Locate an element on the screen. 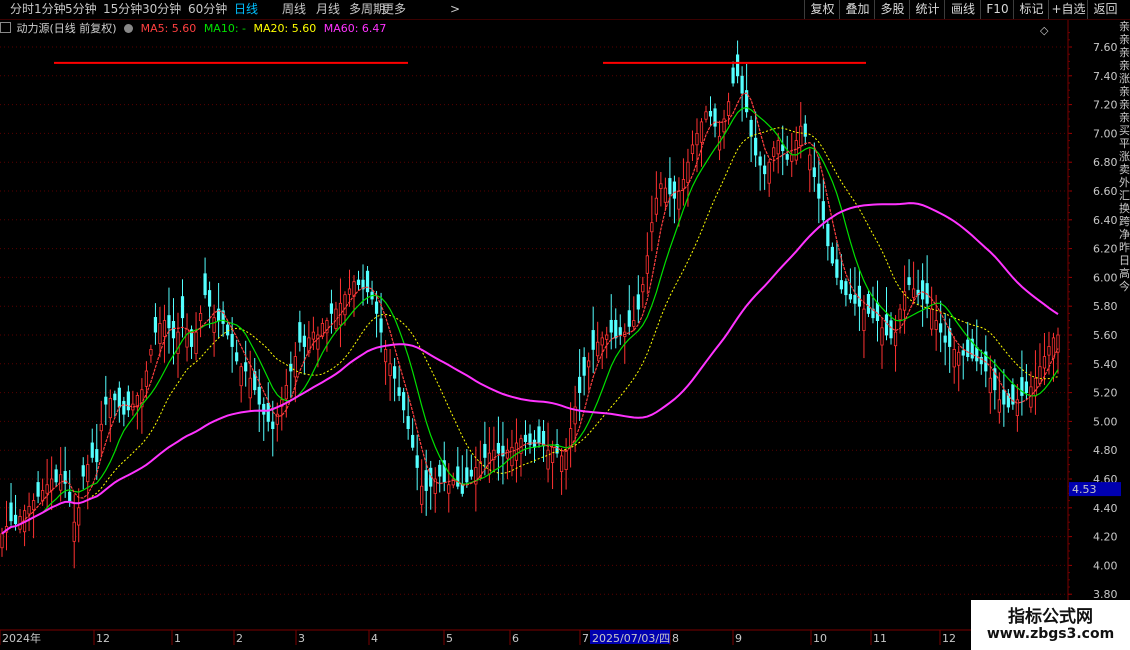 Image resolution: width=1130 pixels, height=650 pixels. diamond-icon: ◇ is located at coordinates (1044, 30).